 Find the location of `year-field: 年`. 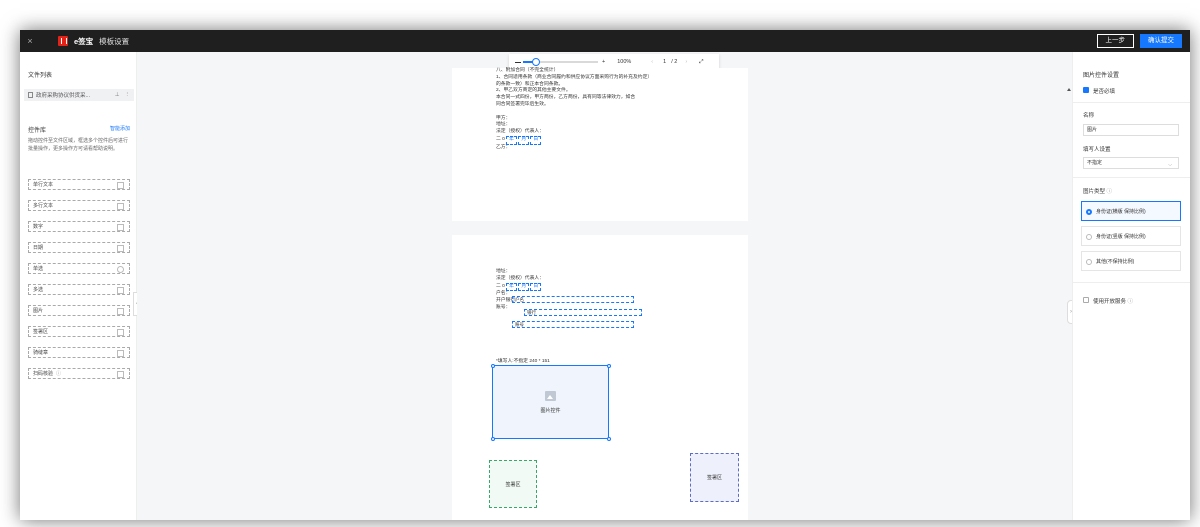

year-field: 年 is located at coordinates (511, 140).